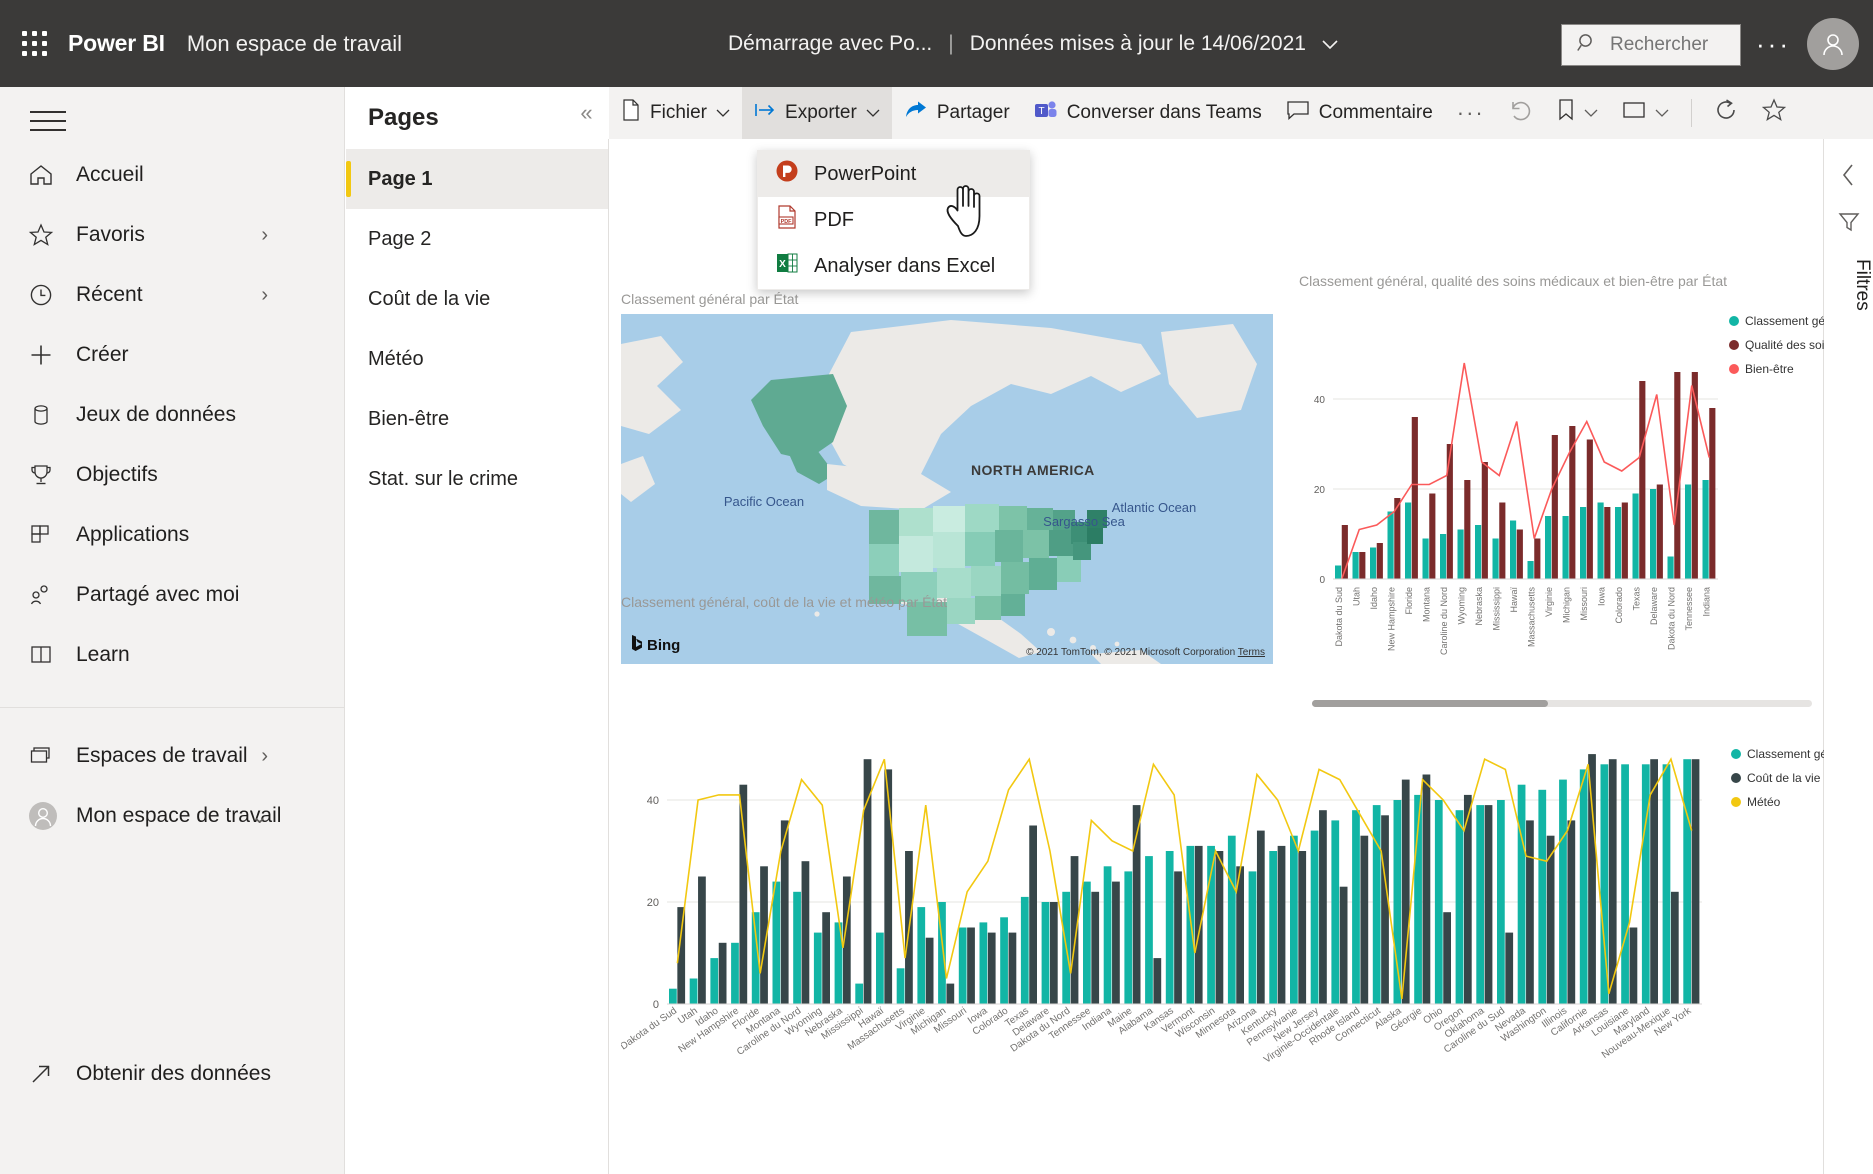 This screenshot has width=1873, height=1174. What do you see at coordinates (477, 419) in the screenshot?
I see `page-item-bien-etre: Bien-être` at bounding box center [477, 419].